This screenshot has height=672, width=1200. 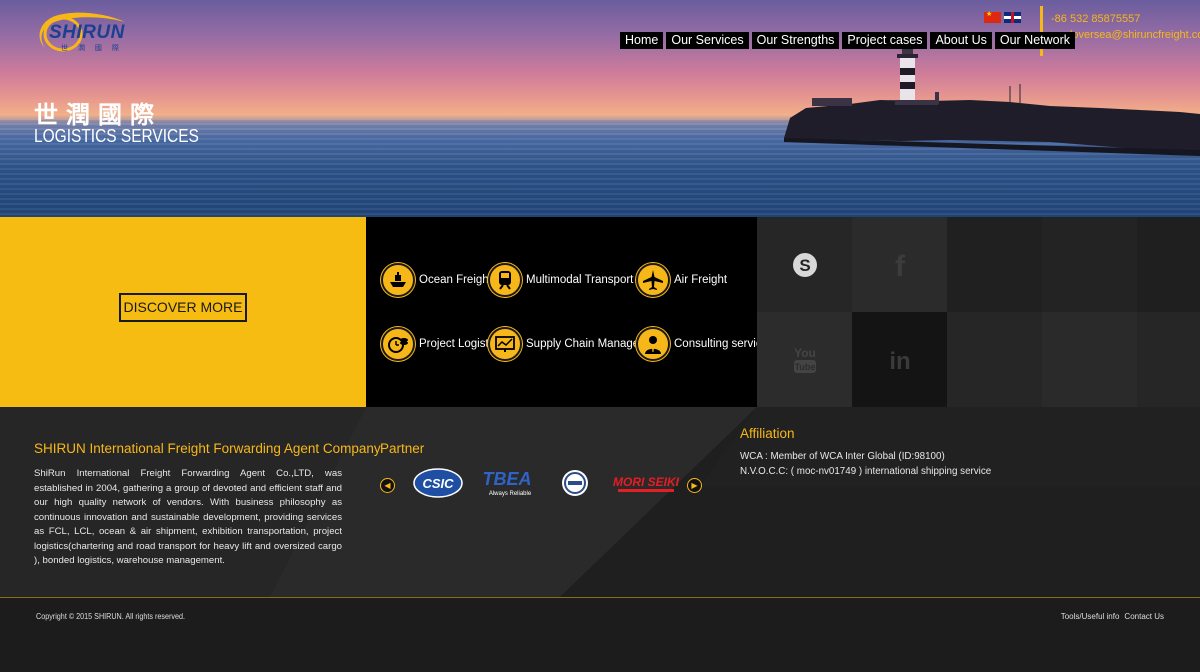 I want to click on facebook-link: f, so click(x=899, y=264).